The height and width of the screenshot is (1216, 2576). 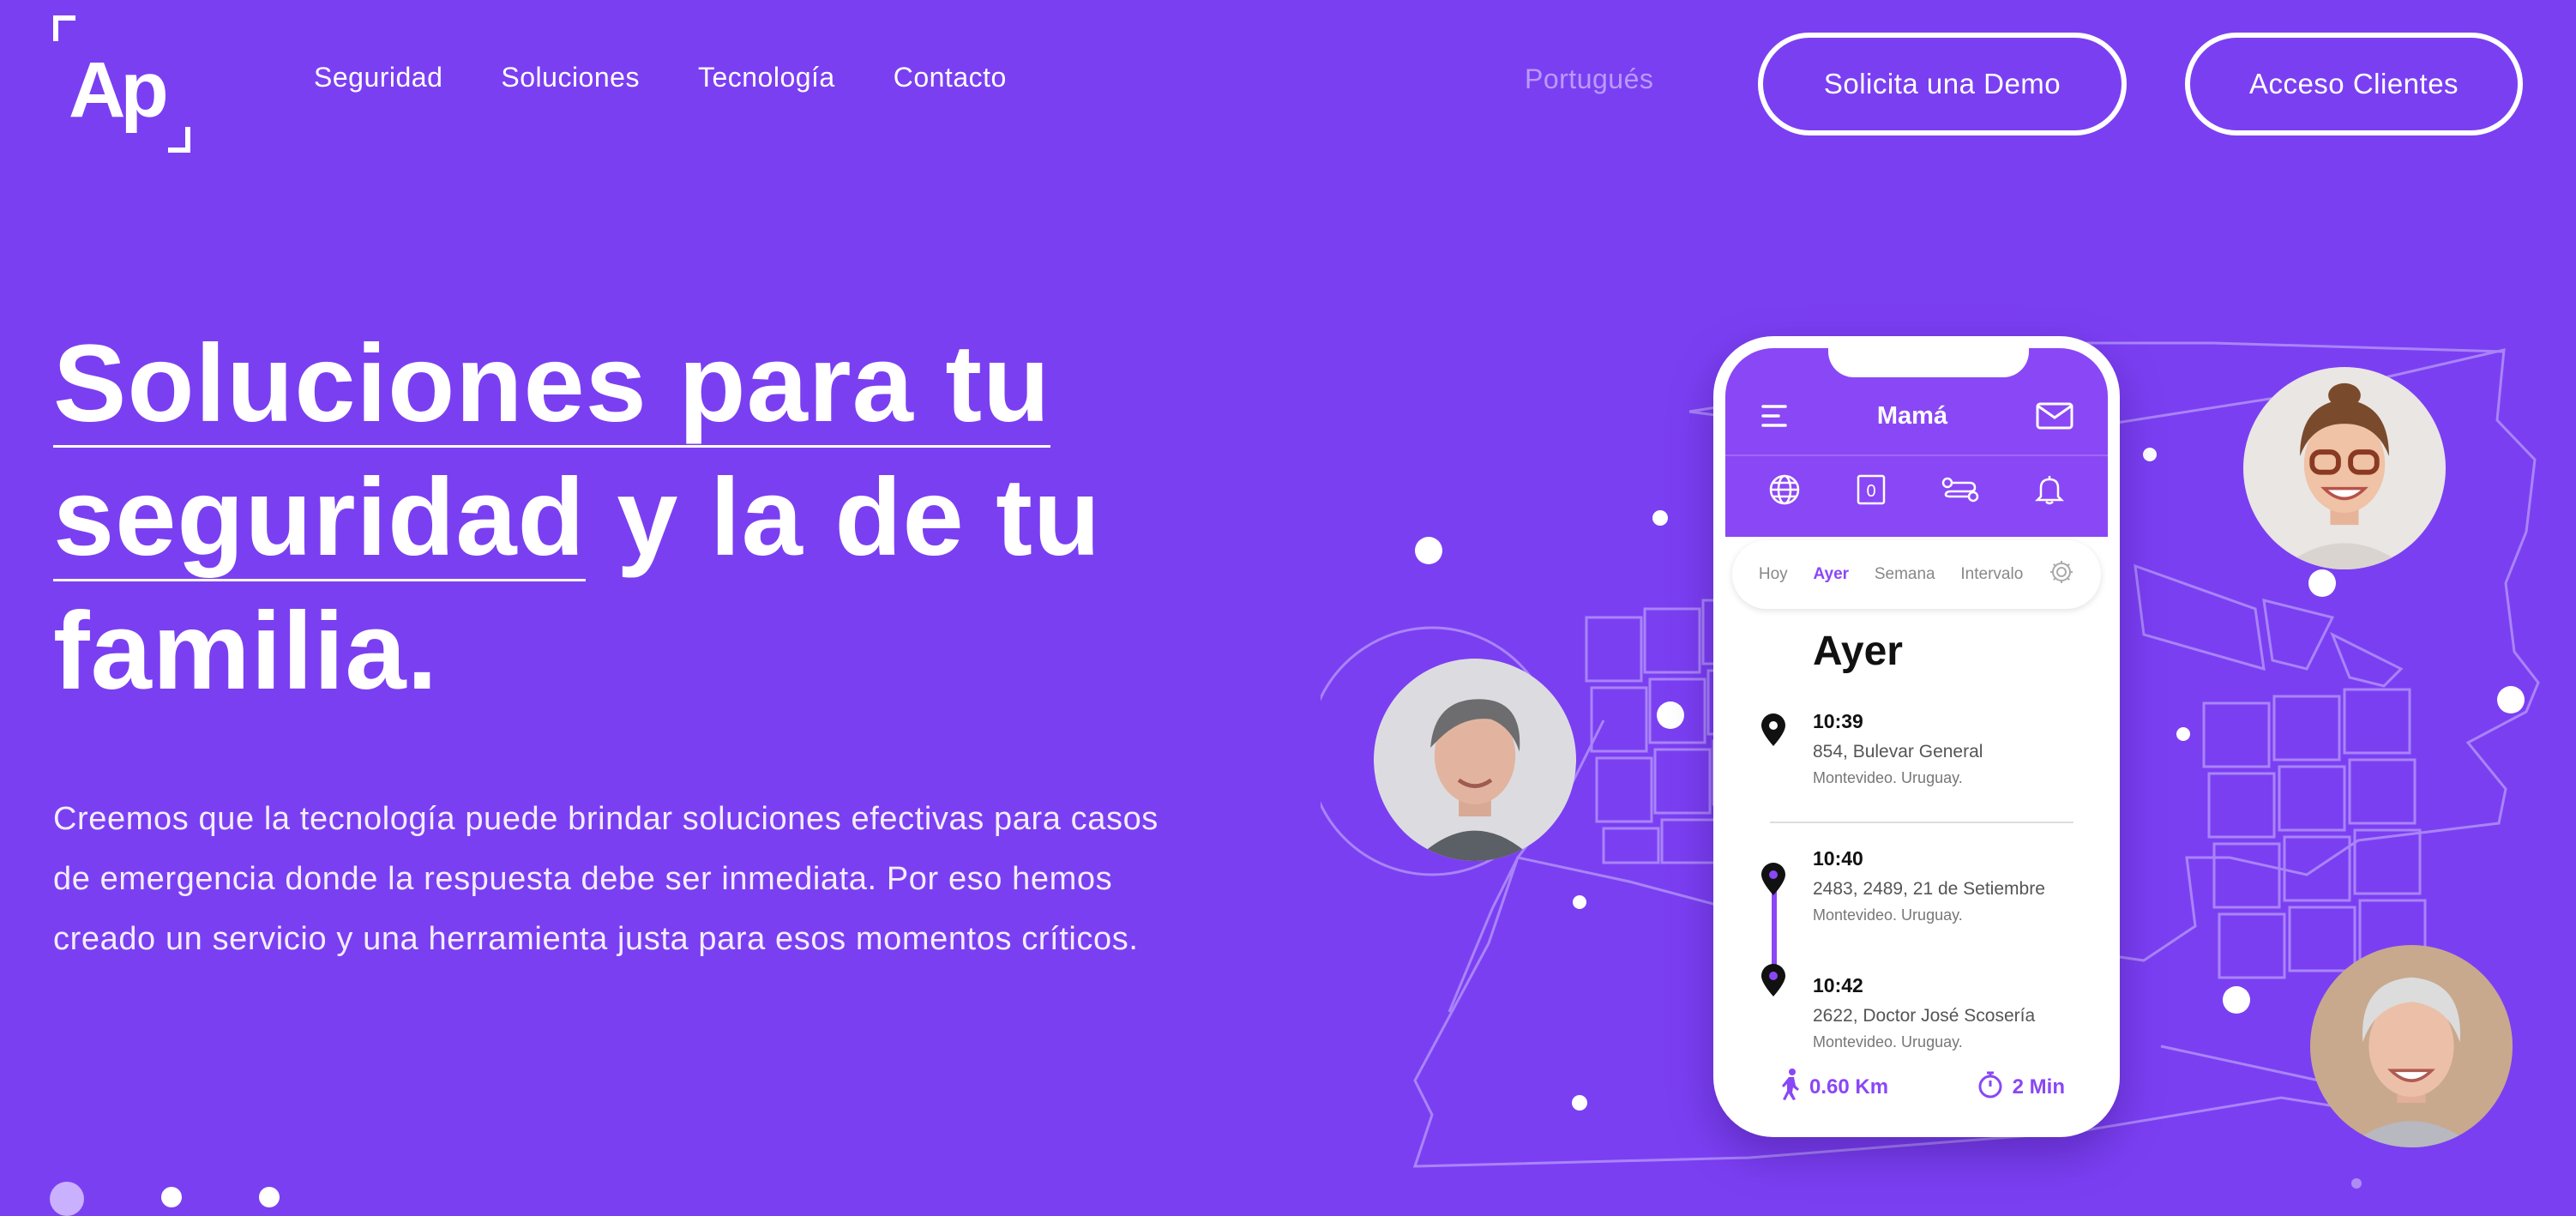 What do you see at coordinates (1790, 1087) in the screenshot?
I see `walking-icon` at bounding box center [1790, 1087].